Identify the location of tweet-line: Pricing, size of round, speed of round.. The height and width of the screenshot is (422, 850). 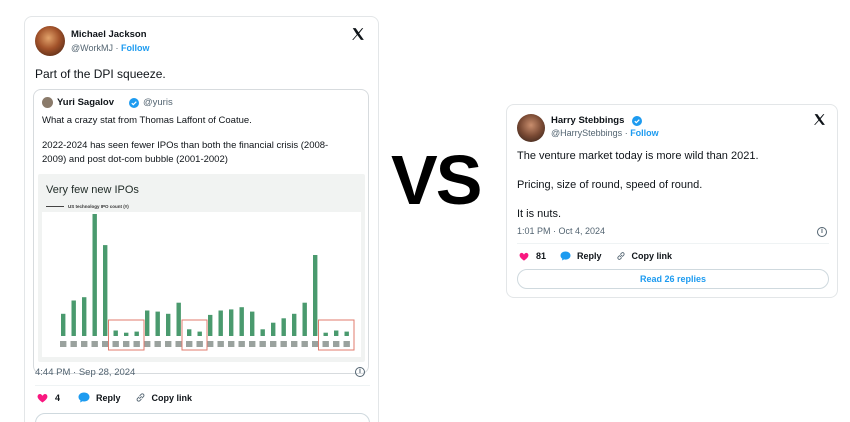
(610, 185).